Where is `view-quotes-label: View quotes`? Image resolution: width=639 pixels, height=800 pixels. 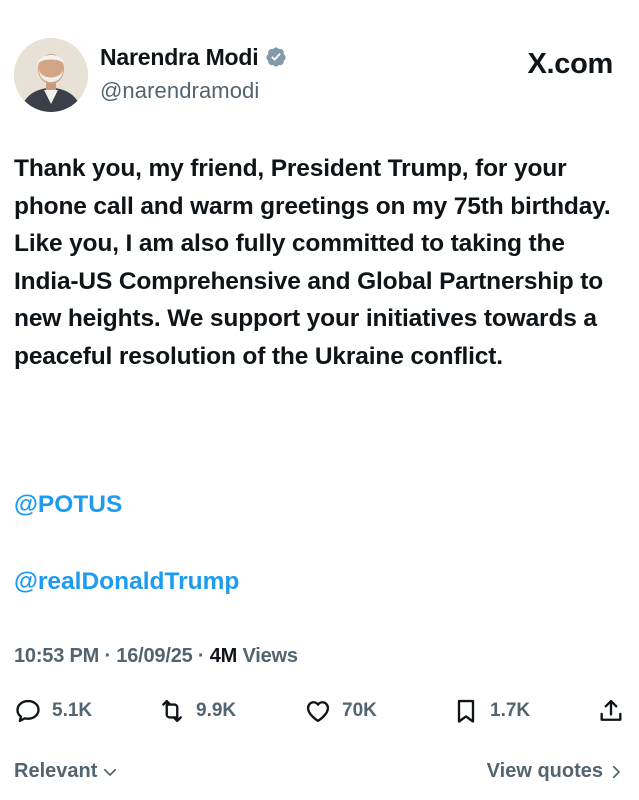 view-quotes-label: View quotes is located at coordinates (544, 771).